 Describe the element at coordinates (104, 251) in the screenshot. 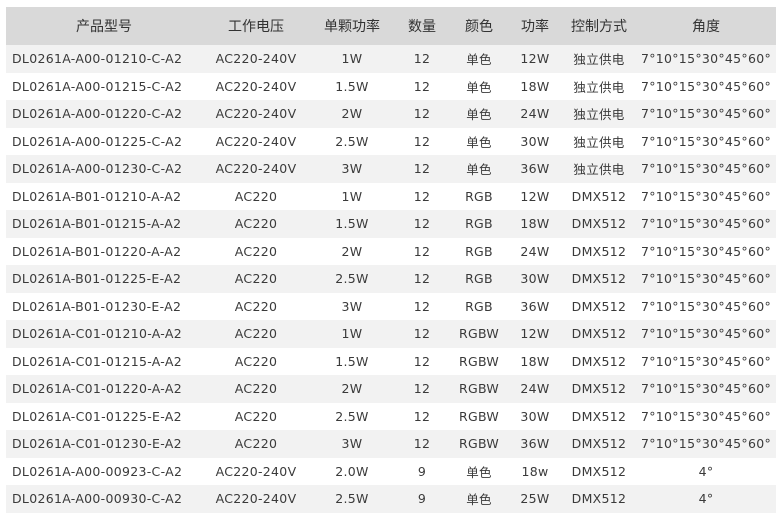

I see `model-cell: DL0261A-B01-01220-A-A2` at that location.